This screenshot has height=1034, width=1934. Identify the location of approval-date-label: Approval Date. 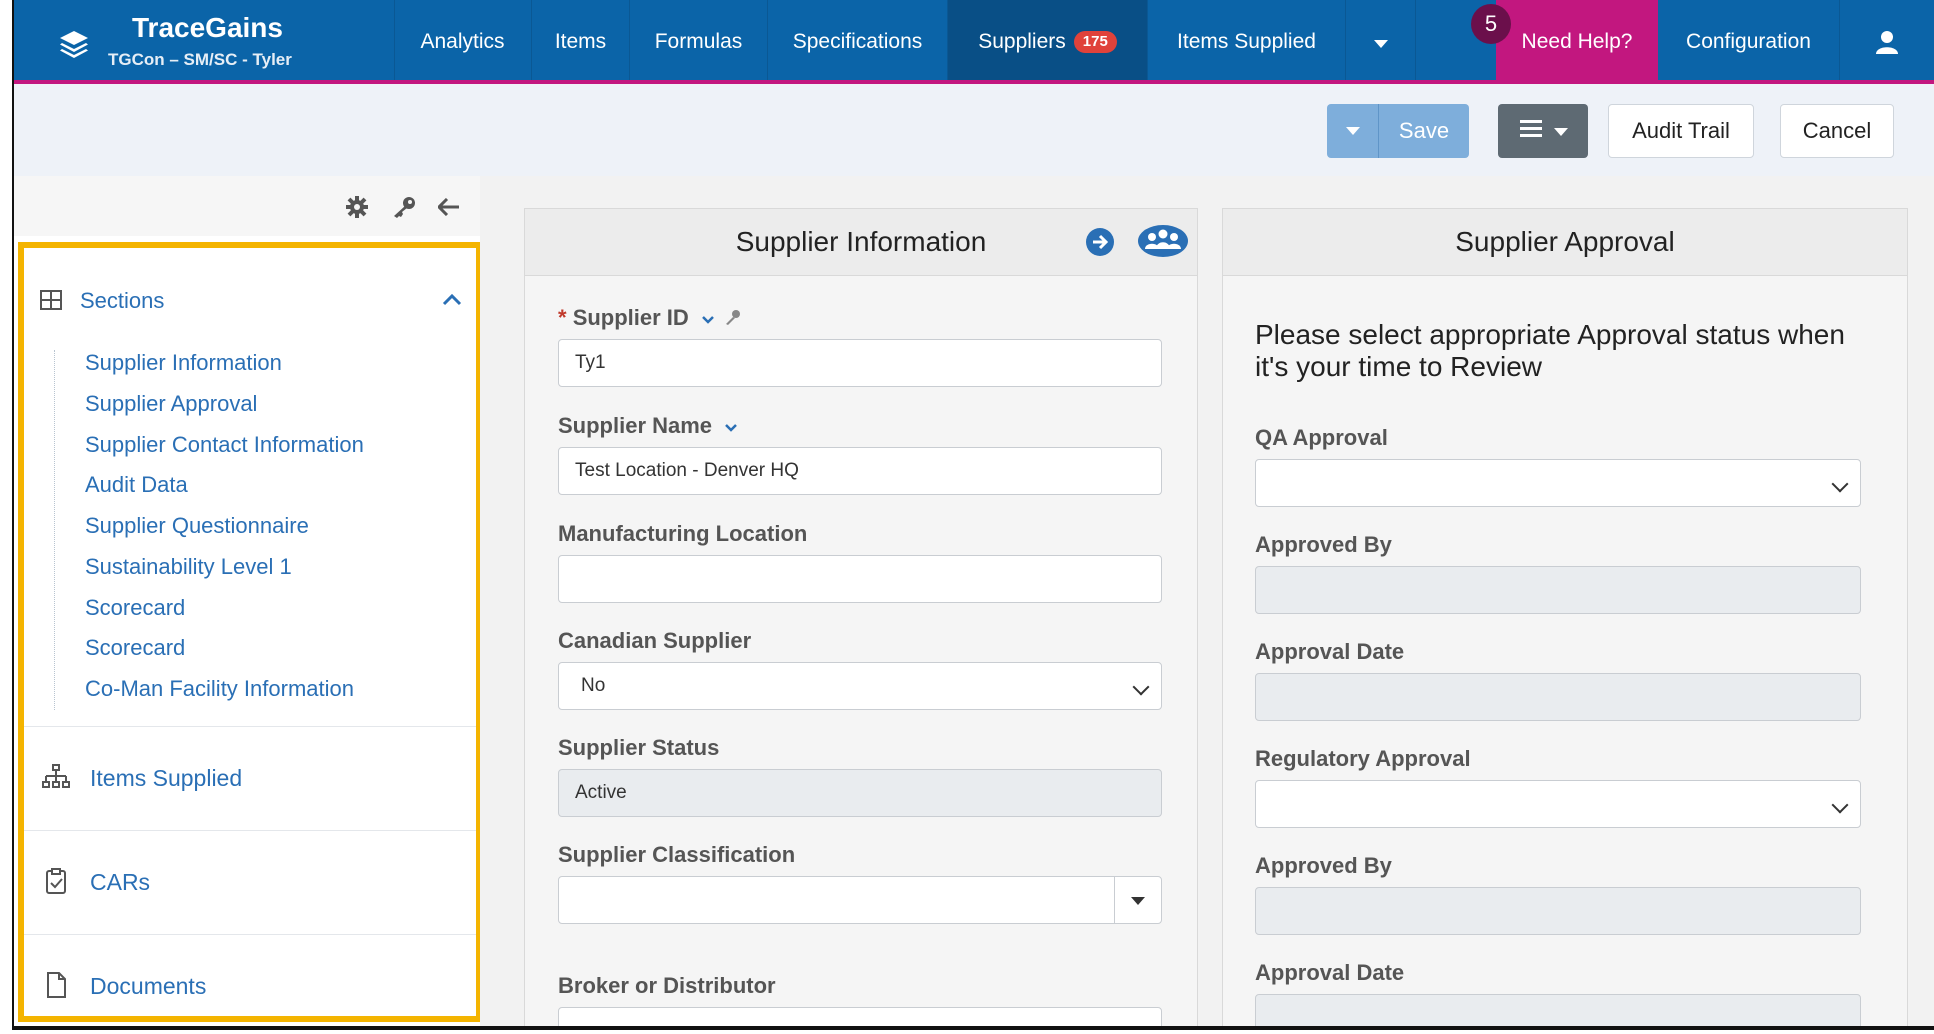
(1330, 651).